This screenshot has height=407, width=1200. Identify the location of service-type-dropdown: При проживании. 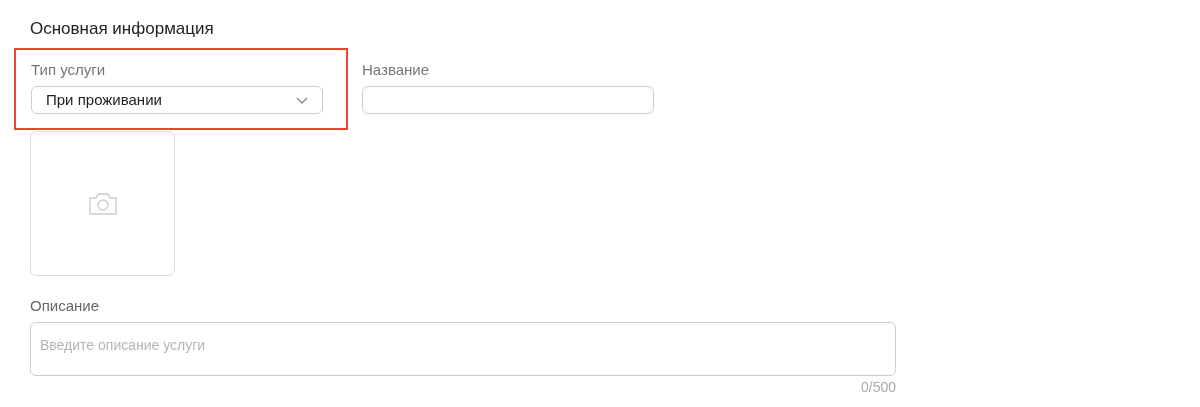
(177, 100).